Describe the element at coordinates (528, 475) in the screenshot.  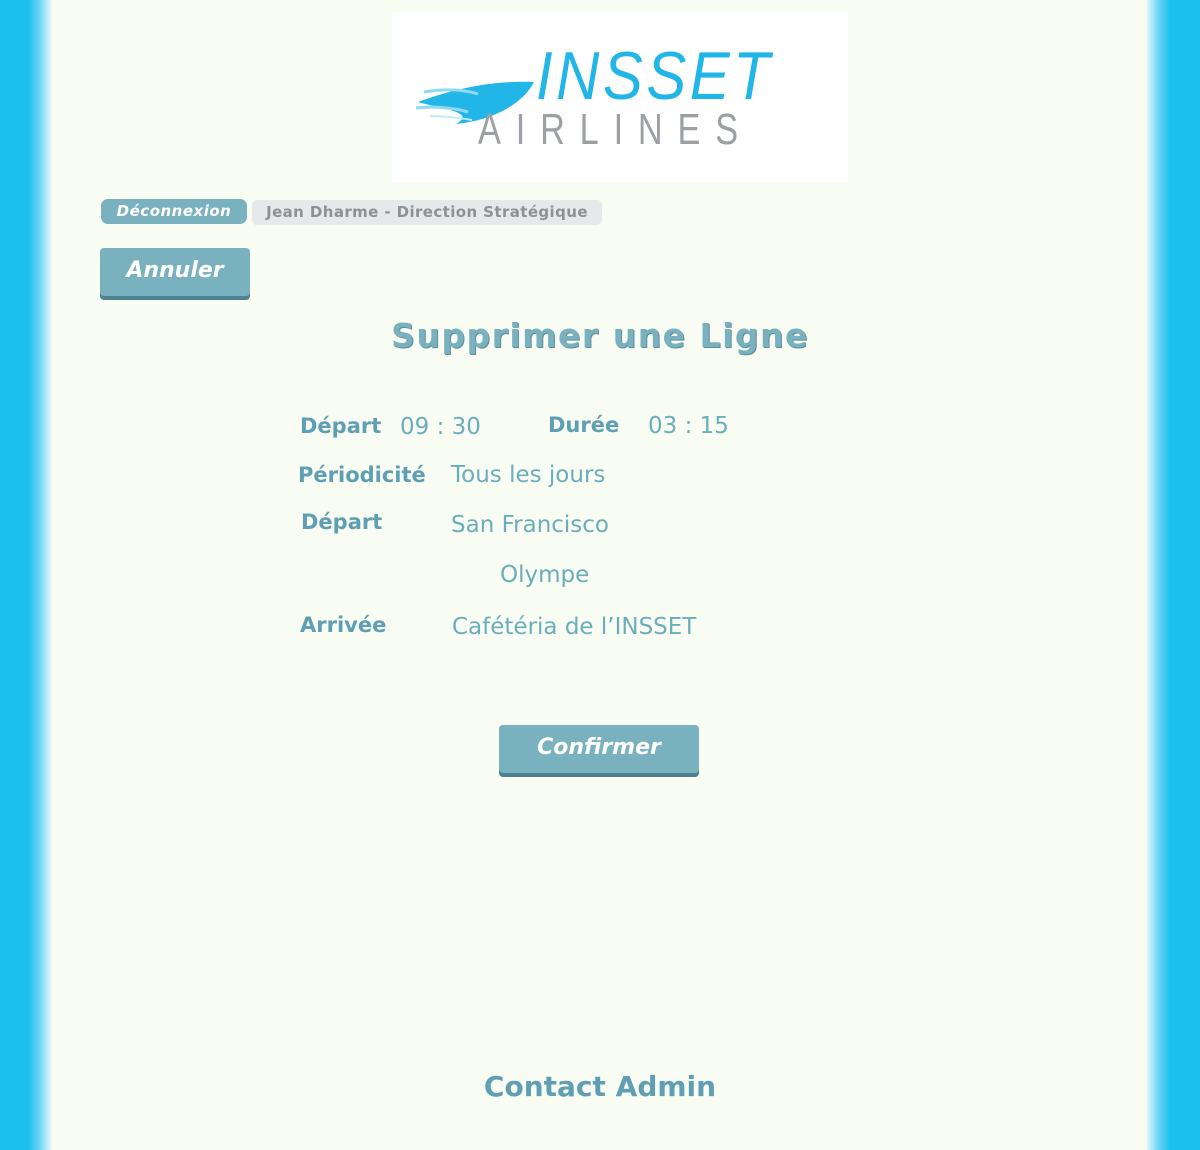
I see `periodicity-value: Tous les jours` at that location.